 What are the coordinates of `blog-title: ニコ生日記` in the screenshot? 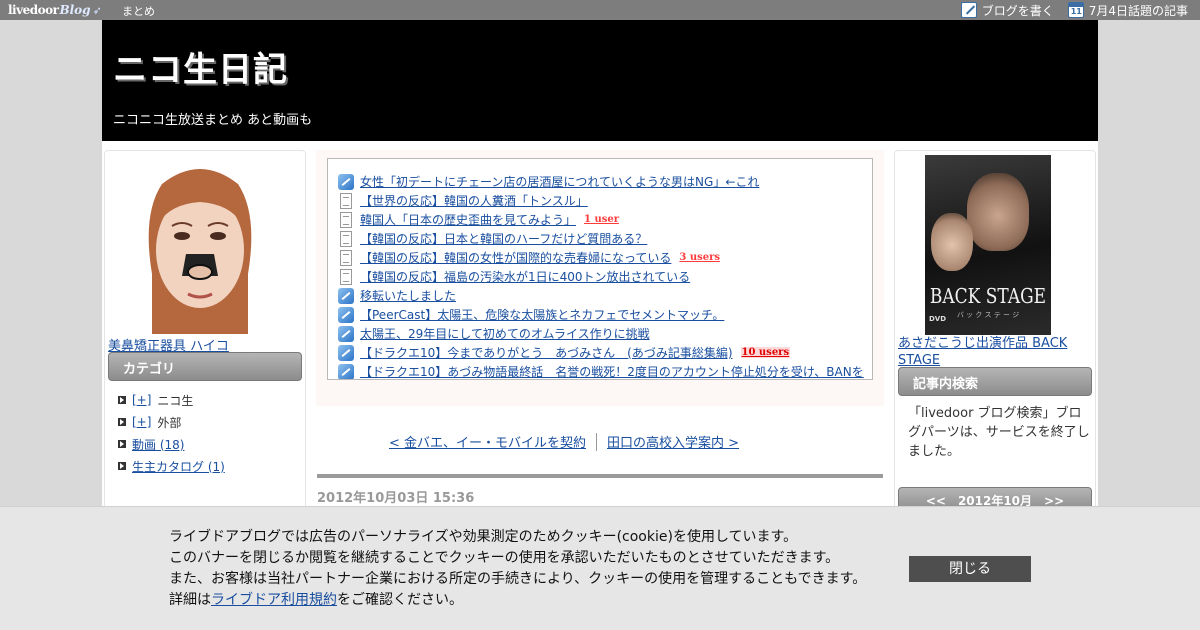 It's located at (200, 66).